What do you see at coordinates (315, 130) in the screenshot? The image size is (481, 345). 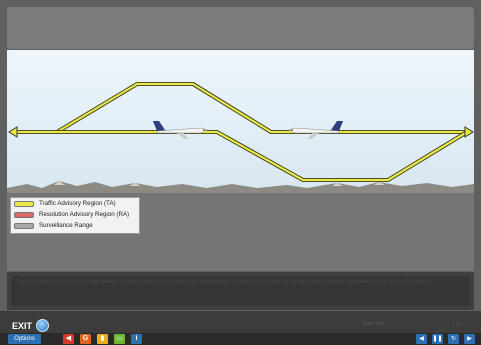 I see `intruder-aircraft-icon` at bounding box center [315, 130].